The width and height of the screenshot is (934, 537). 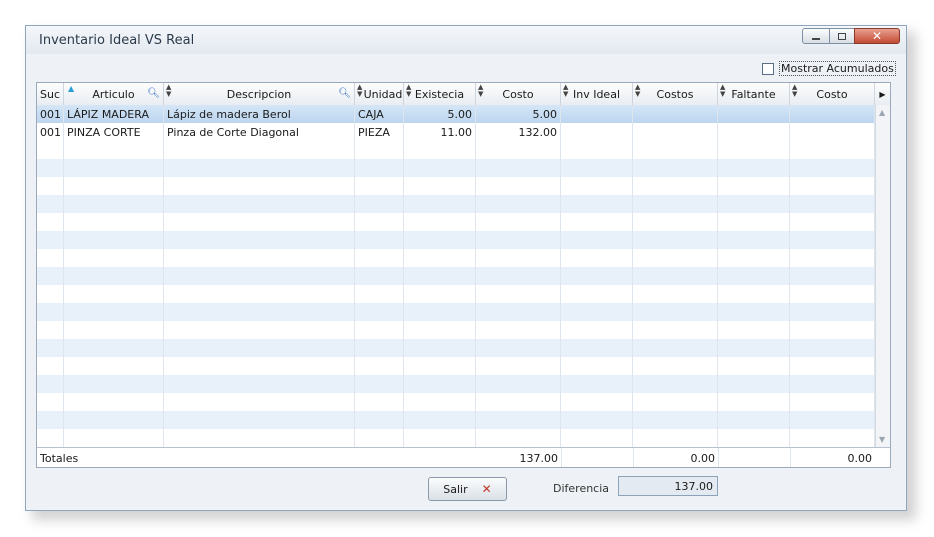 What do you see at coordinates (114, 94) in the screenshot?
I see `column-header-articulo: ▲ Articulo 🔍︎` at bounding box center [114, 94].